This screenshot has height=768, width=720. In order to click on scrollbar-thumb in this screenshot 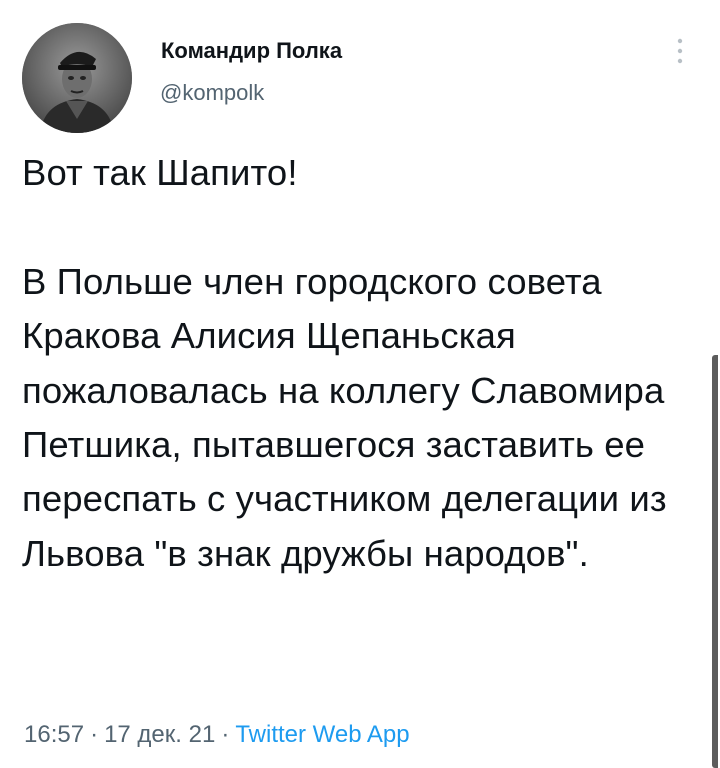, I will do `click(715, 561)`.